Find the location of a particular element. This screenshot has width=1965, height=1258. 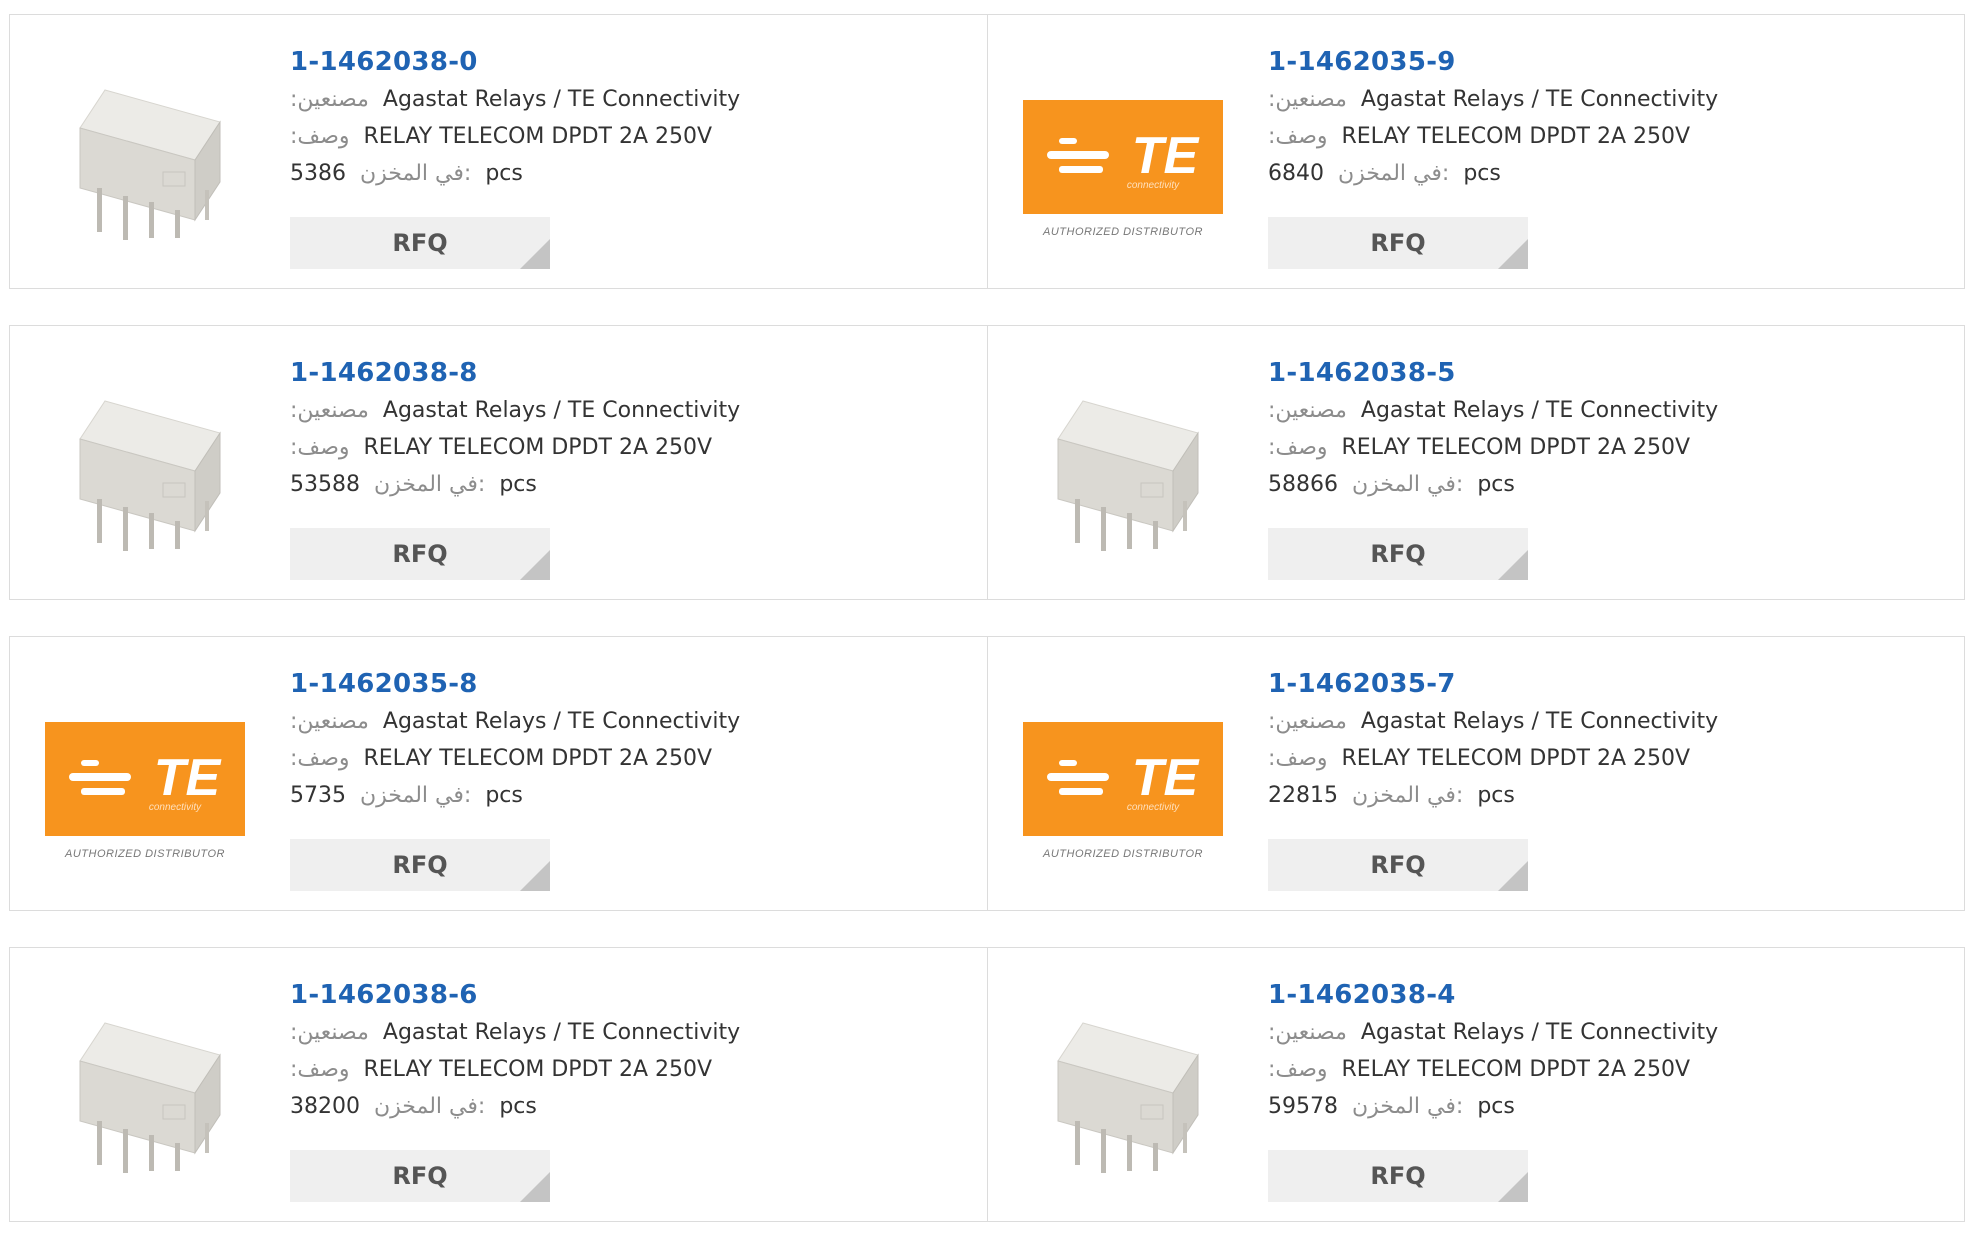

part-number-link: 1-1462035-7 is located at coordinates (1608, 685).